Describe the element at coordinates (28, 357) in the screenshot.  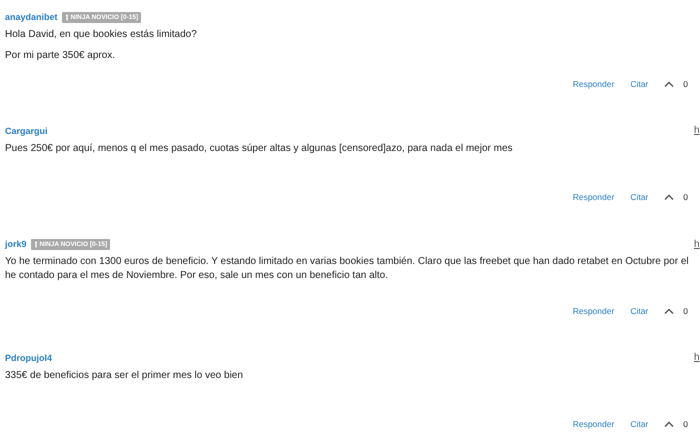
I see `username-link: Pdropujol4` at that location.